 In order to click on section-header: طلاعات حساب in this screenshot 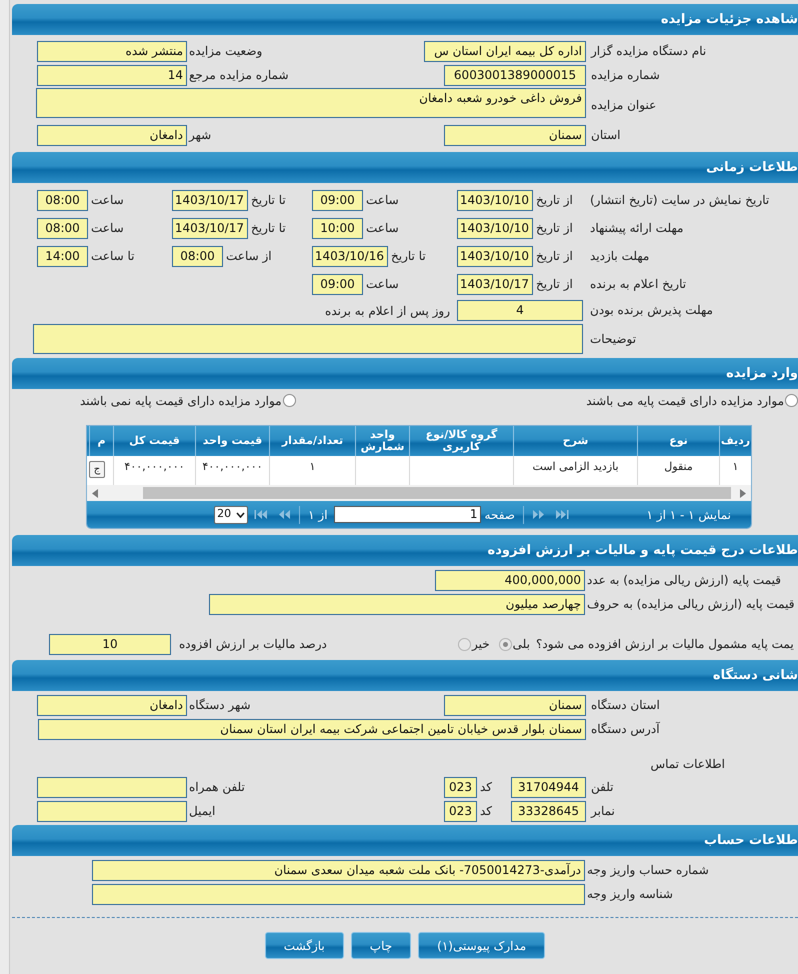, I will do `click(405, 840)`.